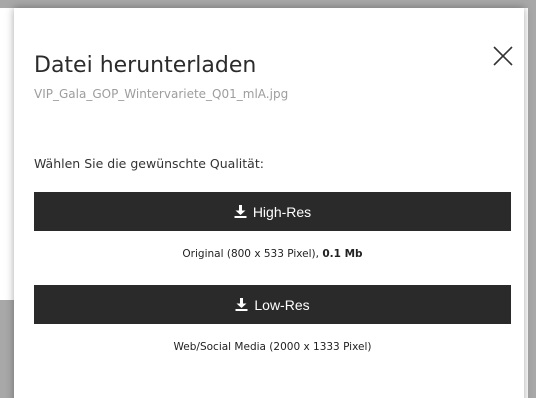  I want to click on download-low-res-button: Low-Res, so click(272, 304).